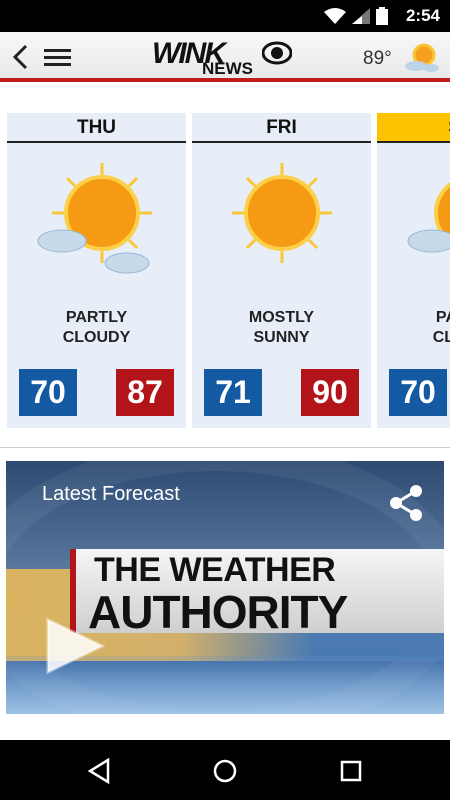  What do you see at coordinates (225, 447) in the screenshot?
I see `section-divider` at bounding box center [225, 447].